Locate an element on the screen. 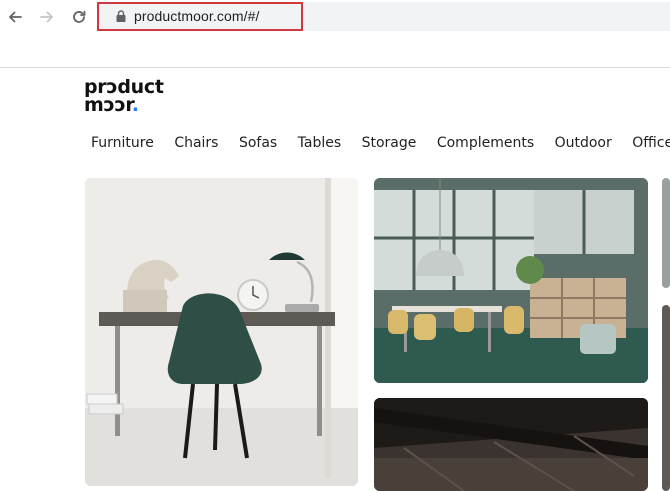 This screenshot has height=491, width=670. partial-image-right-bottom is located at coordinates (666, 398).